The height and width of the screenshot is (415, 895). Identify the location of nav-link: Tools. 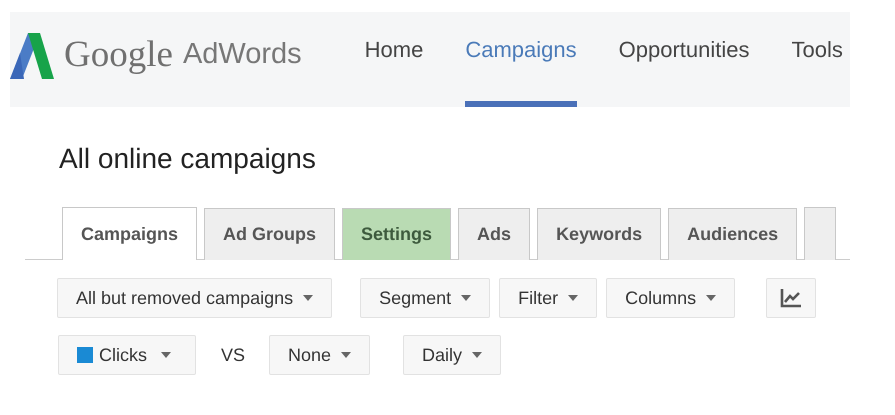
(817, 59).